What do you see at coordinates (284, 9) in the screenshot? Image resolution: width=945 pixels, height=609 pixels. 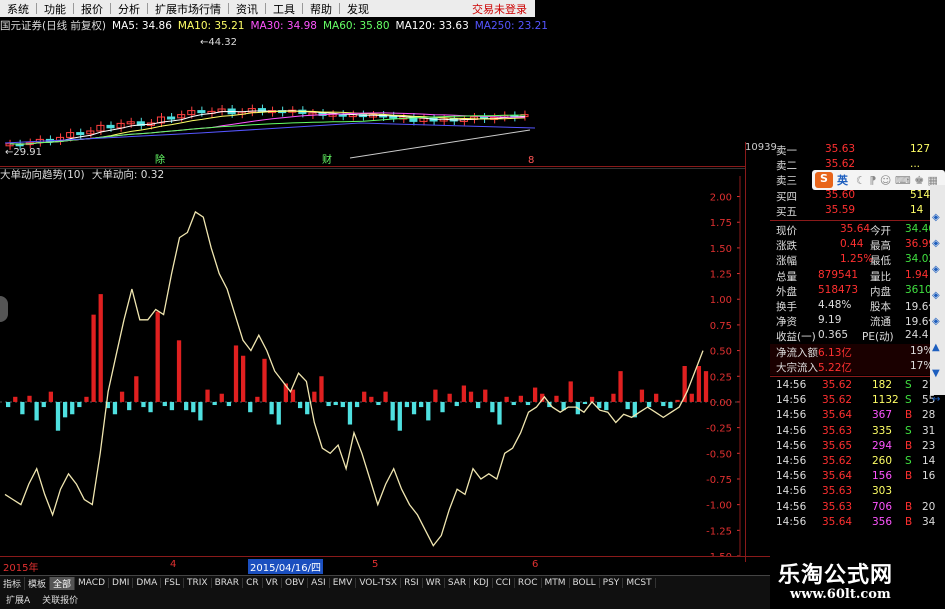 I see `menu-item-6: 工具` at bounding box center [284, 9].